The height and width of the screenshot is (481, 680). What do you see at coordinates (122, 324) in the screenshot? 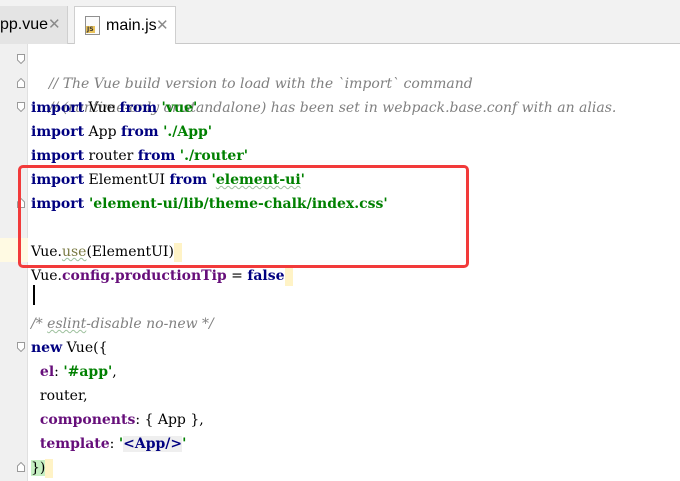
I see `code-line-13: /* eslint-disable no-new */` at bounding box center [122, 324].